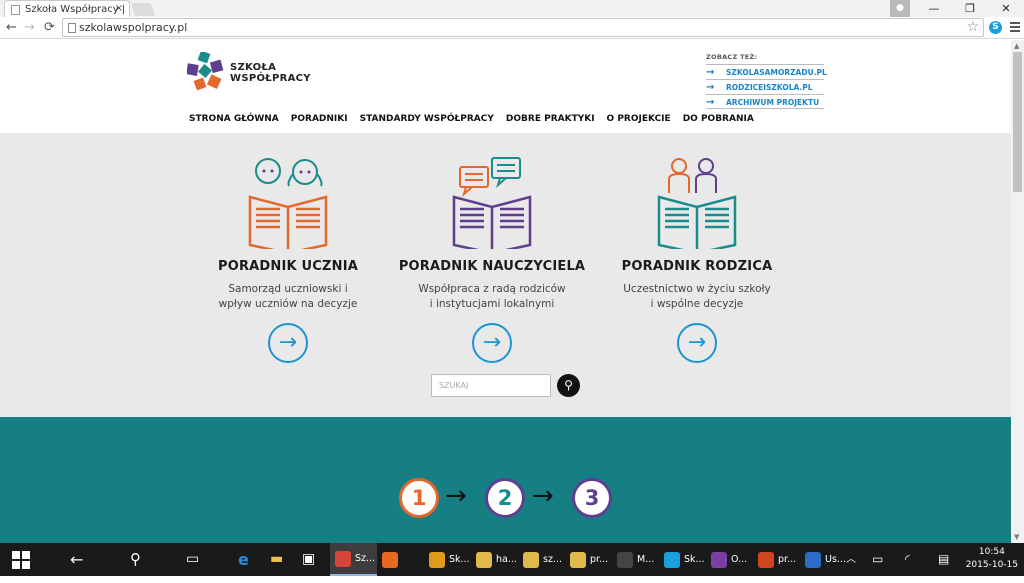 The image size is (1024, 583). I want to click on close-window-button: ✕, so click(1006, 8).